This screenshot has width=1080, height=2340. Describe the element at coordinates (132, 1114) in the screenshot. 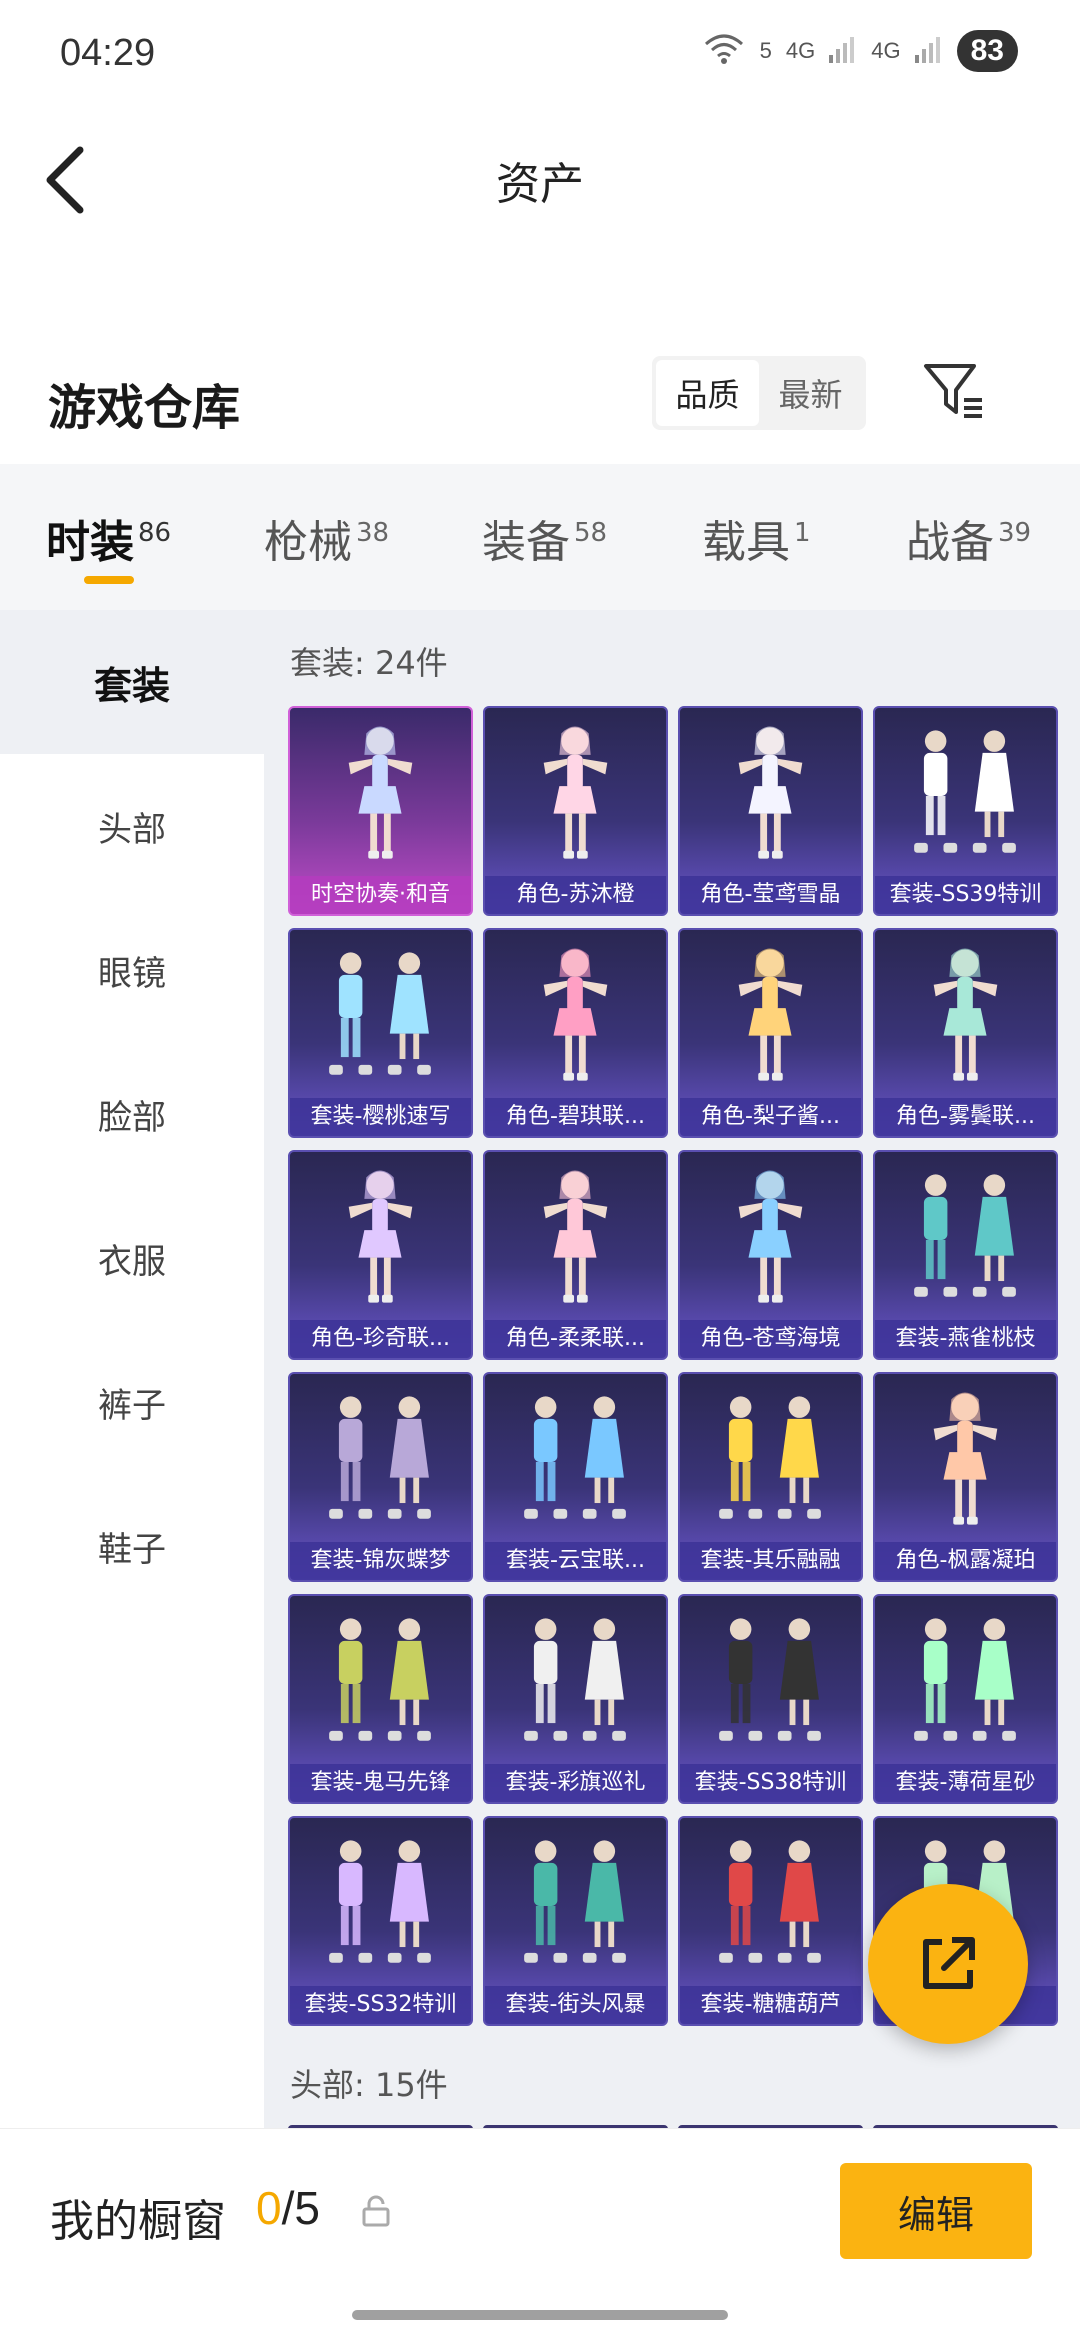

I see `side-item-face: 脸部` at that location.